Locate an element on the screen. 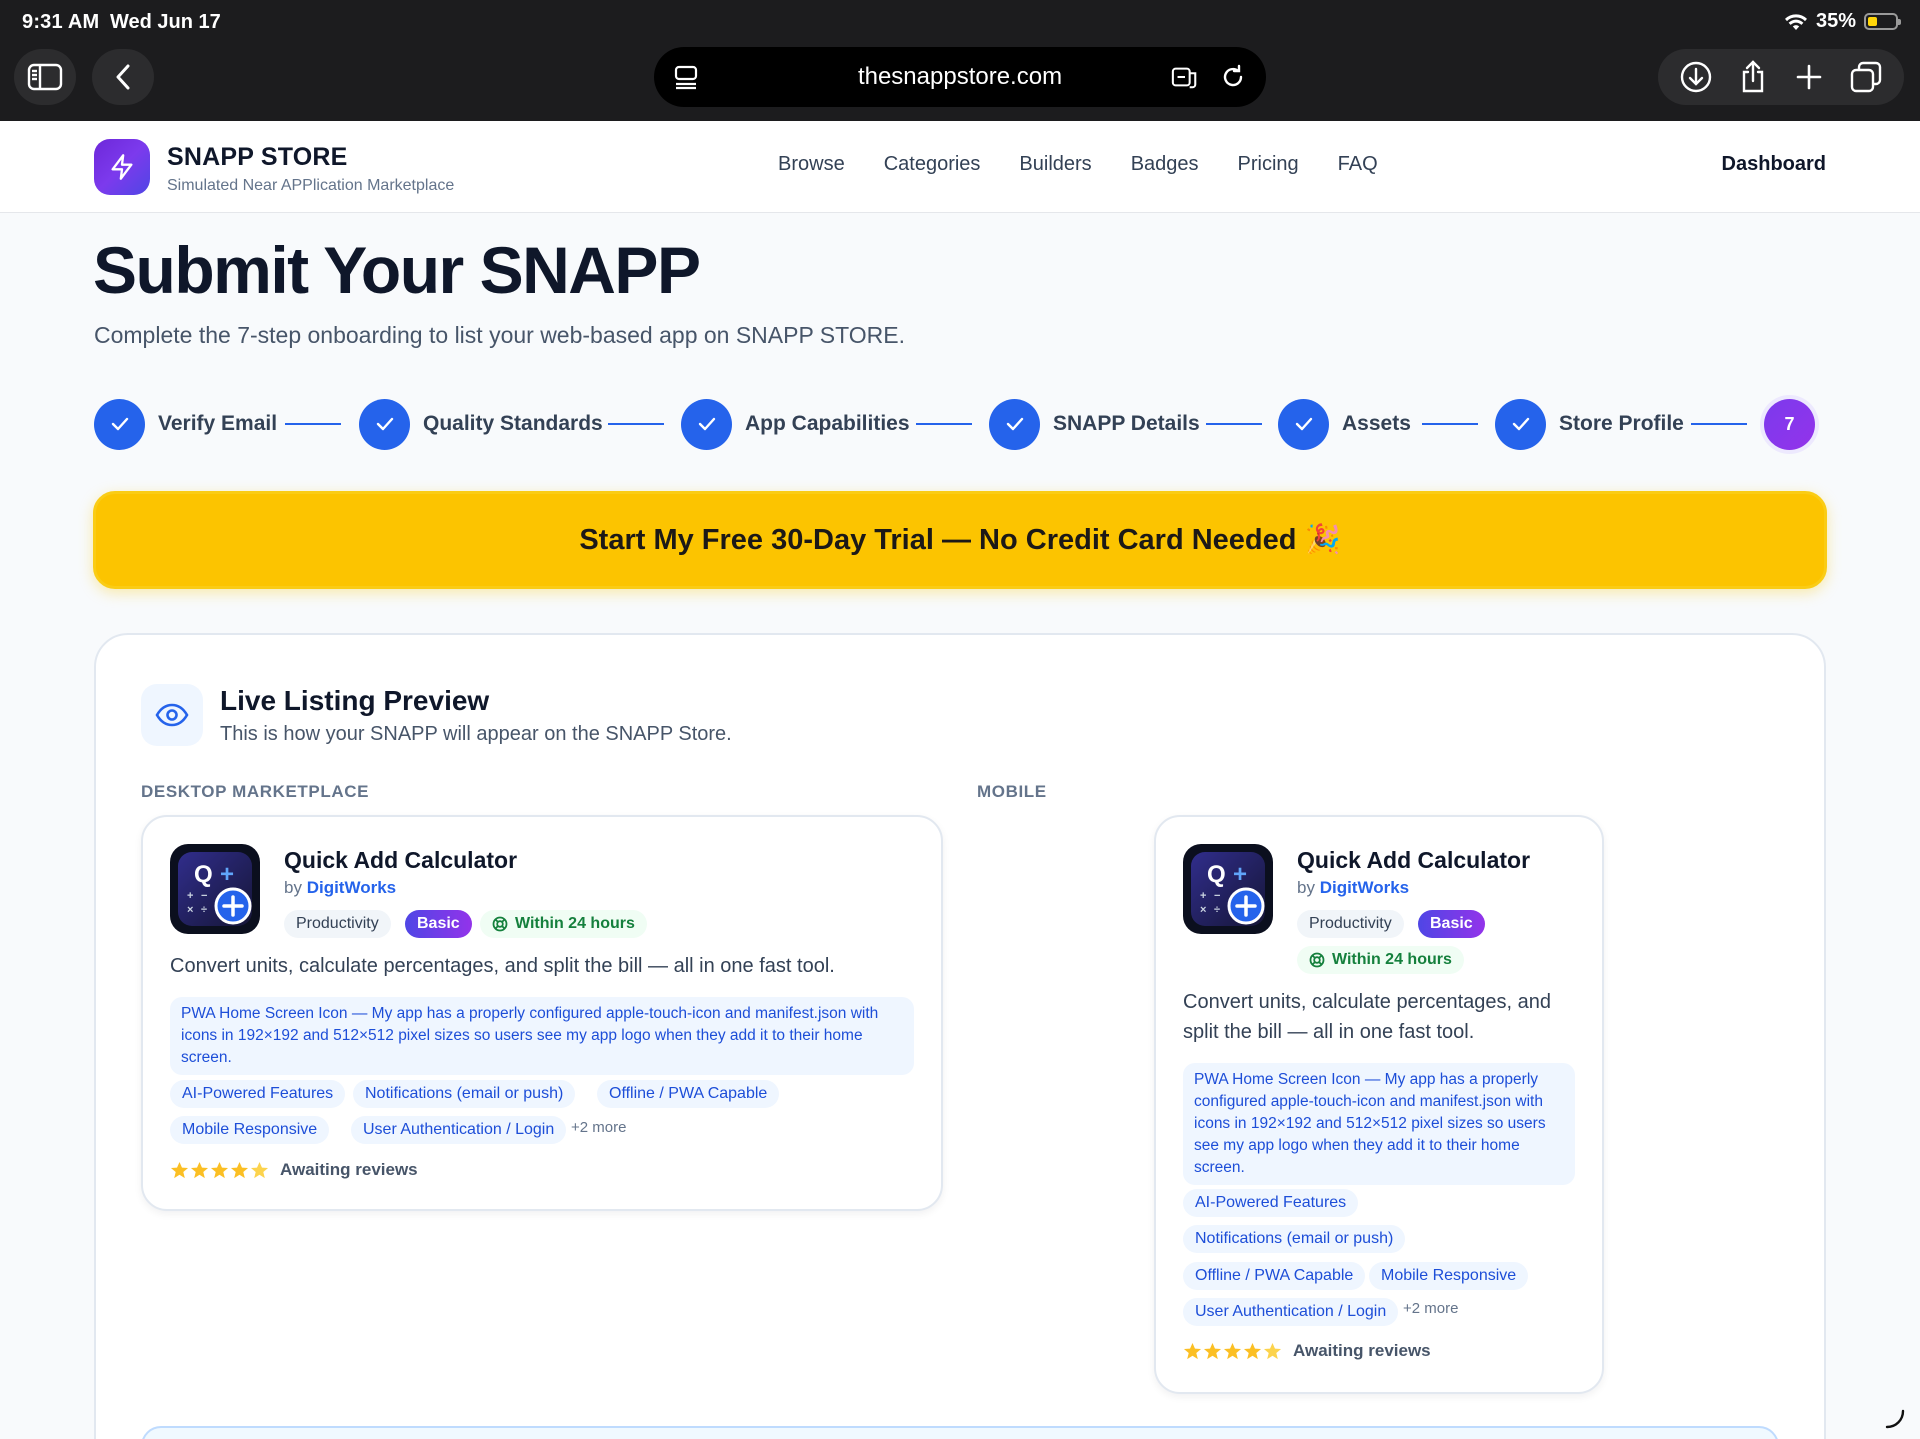 This screenshot has width=1920, height=1439. tab-overview-icon is located at coordinates (686, 77).